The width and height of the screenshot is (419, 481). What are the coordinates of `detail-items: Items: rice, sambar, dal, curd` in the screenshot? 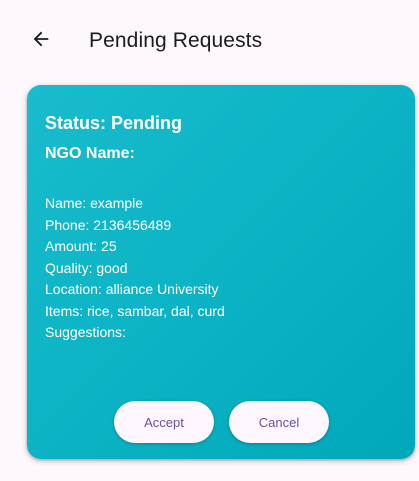 It's located at (135, 310).